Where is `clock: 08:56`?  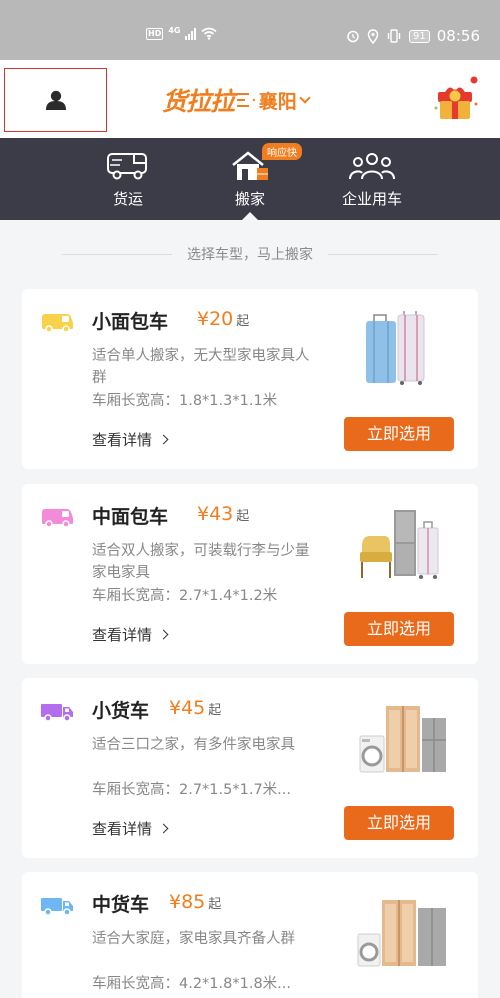
clock: 08:56 is located at coordinates (458, 36).